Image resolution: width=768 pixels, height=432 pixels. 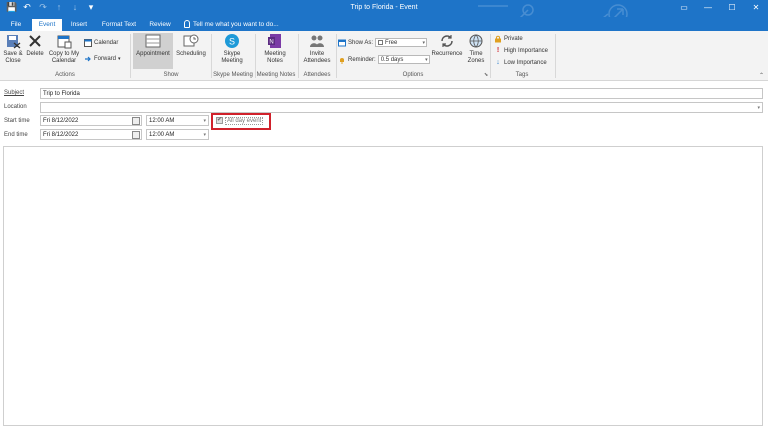 What do you see at coordinates (317, 57) in the screenshot?
I see `invite-attendees-label: Invite Attendees` at bounding box center [317, 57].